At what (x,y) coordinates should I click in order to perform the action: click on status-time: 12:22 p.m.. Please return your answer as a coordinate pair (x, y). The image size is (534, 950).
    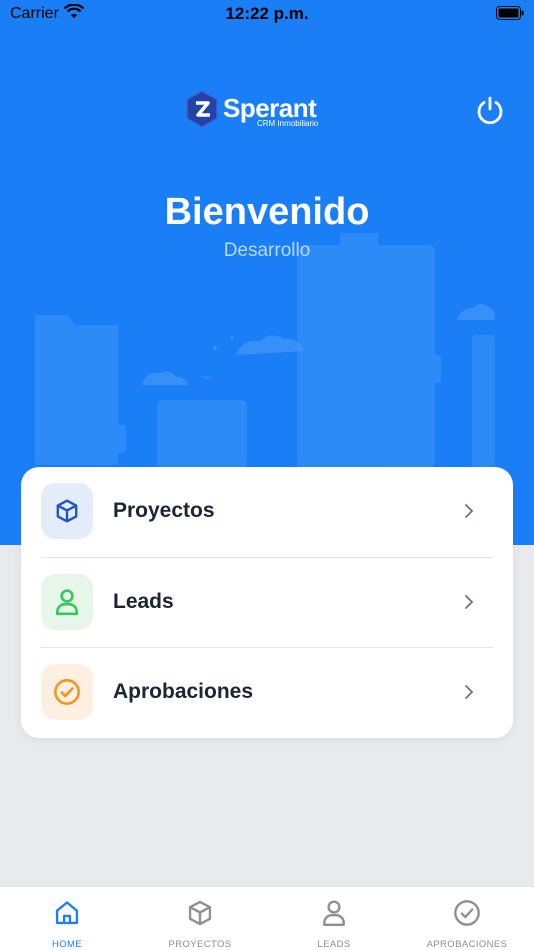
    Looking at the image, I should click on (267, 13).